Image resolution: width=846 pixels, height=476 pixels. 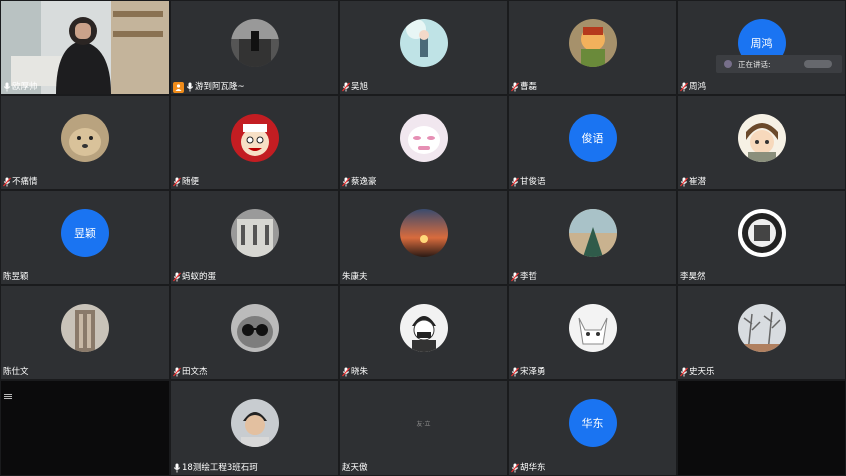 I want to click on name-label: 随便, so click(x=186, y=182).